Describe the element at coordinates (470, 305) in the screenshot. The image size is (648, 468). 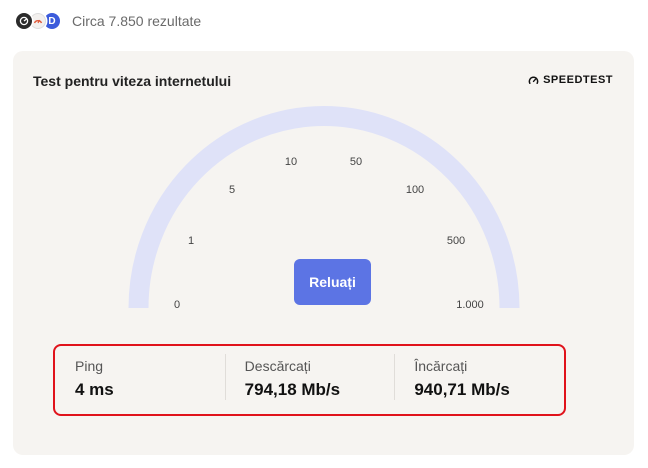
I see `gauge-label-1000: 1.000` at that location.